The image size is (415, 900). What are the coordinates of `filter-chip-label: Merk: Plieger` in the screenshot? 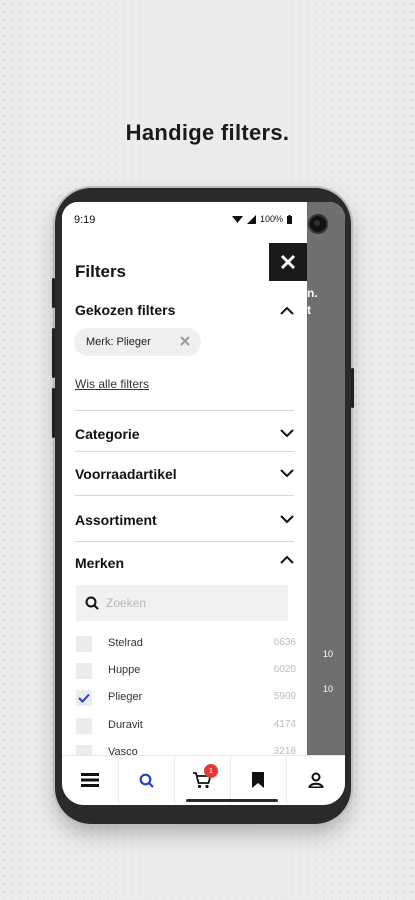 It's located at (118, 342).